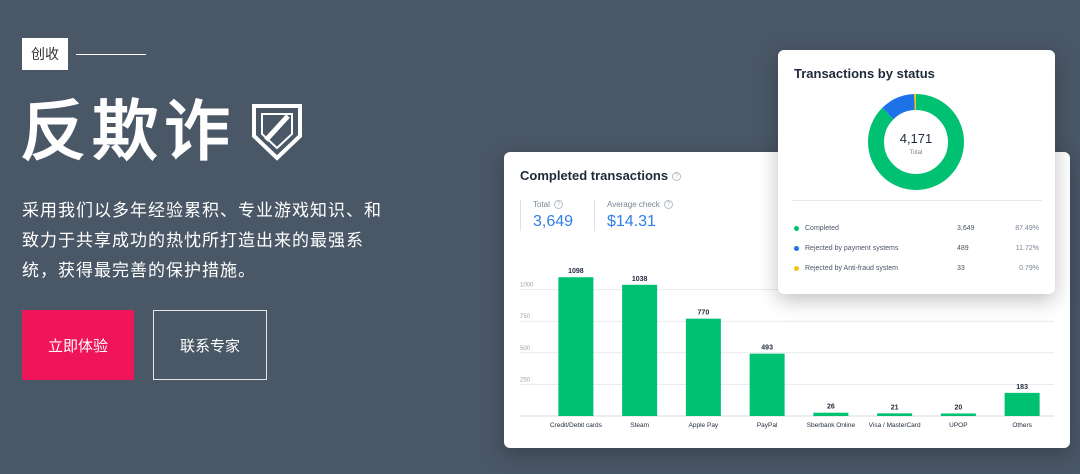 This screenshot has width=1080, height=474. Describe the element at coordinates (966, 228) in the screenshot. I see `legend-count: 3,649` at that location.